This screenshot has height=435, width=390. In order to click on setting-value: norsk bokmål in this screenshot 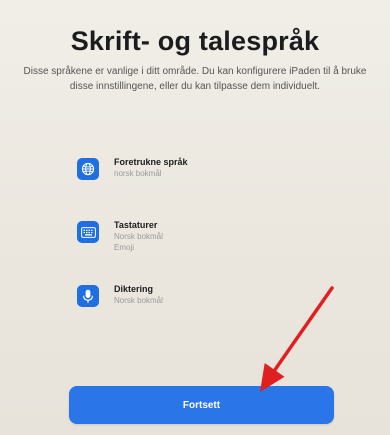, I will do `click(138, 173)`.